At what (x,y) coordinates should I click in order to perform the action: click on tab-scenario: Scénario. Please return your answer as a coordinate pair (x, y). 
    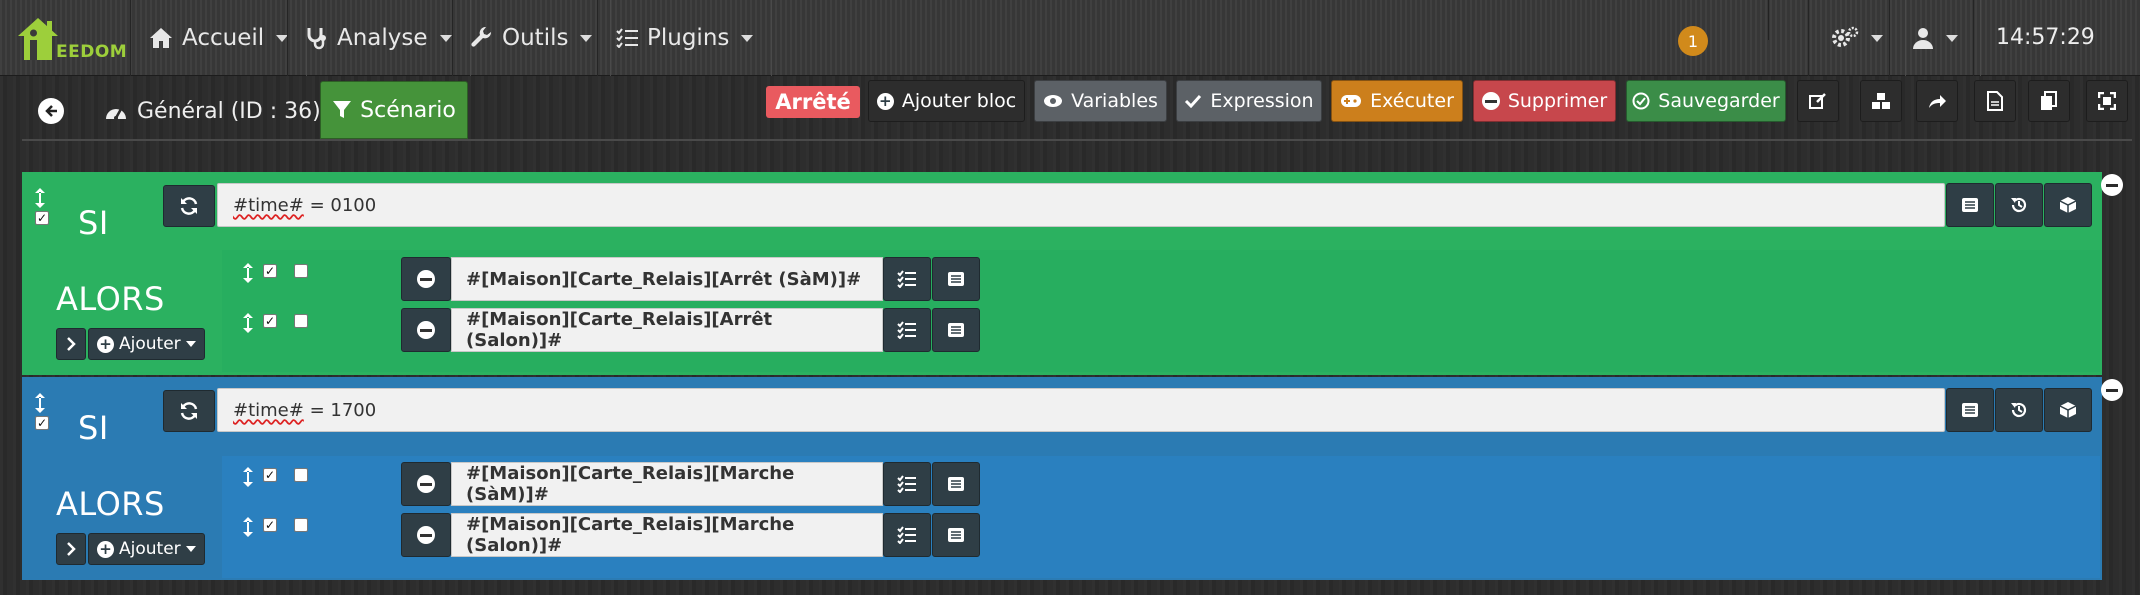
    Looking at the image, I should click on (394, 110).